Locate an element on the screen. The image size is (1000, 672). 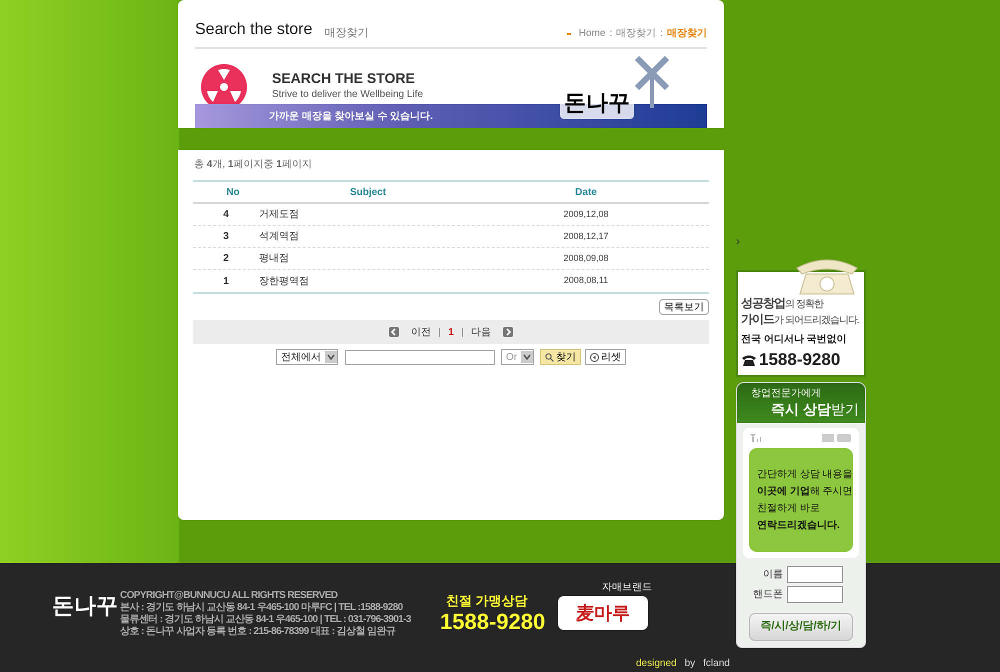
phone-icon is located at coordinates (749, 360).